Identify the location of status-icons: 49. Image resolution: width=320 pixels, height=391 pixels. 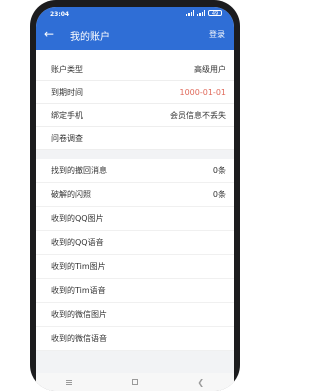
(204, 13).